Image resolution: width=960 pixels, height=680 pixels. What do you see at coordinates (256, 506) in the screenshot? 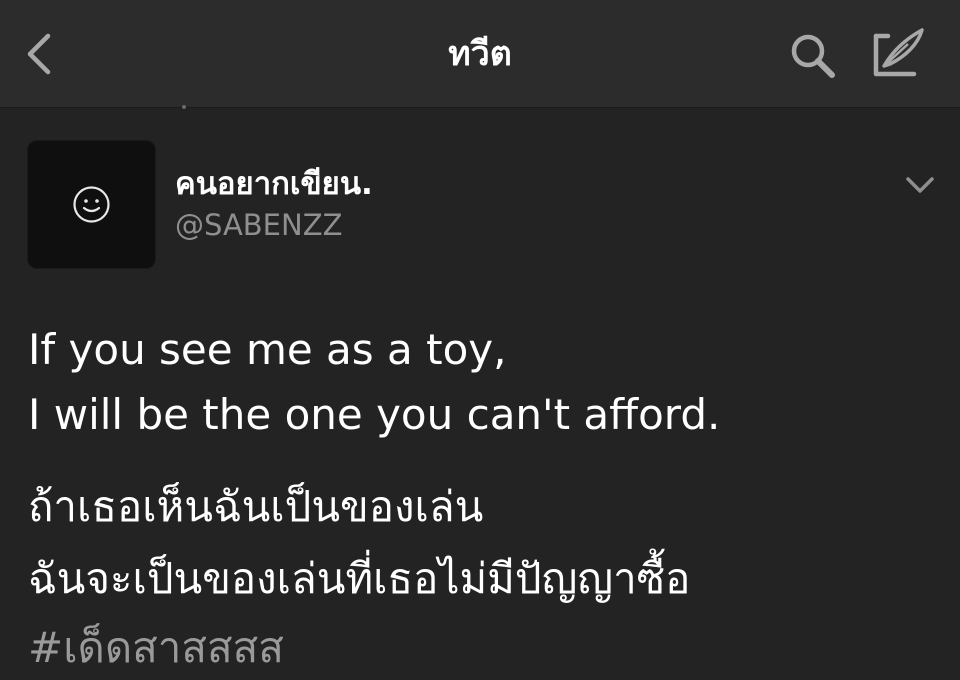
I see `tweet-text-line: ถ้าเธอเห็นฉันเป็นของเล่น` at bounding box center [256, 506].